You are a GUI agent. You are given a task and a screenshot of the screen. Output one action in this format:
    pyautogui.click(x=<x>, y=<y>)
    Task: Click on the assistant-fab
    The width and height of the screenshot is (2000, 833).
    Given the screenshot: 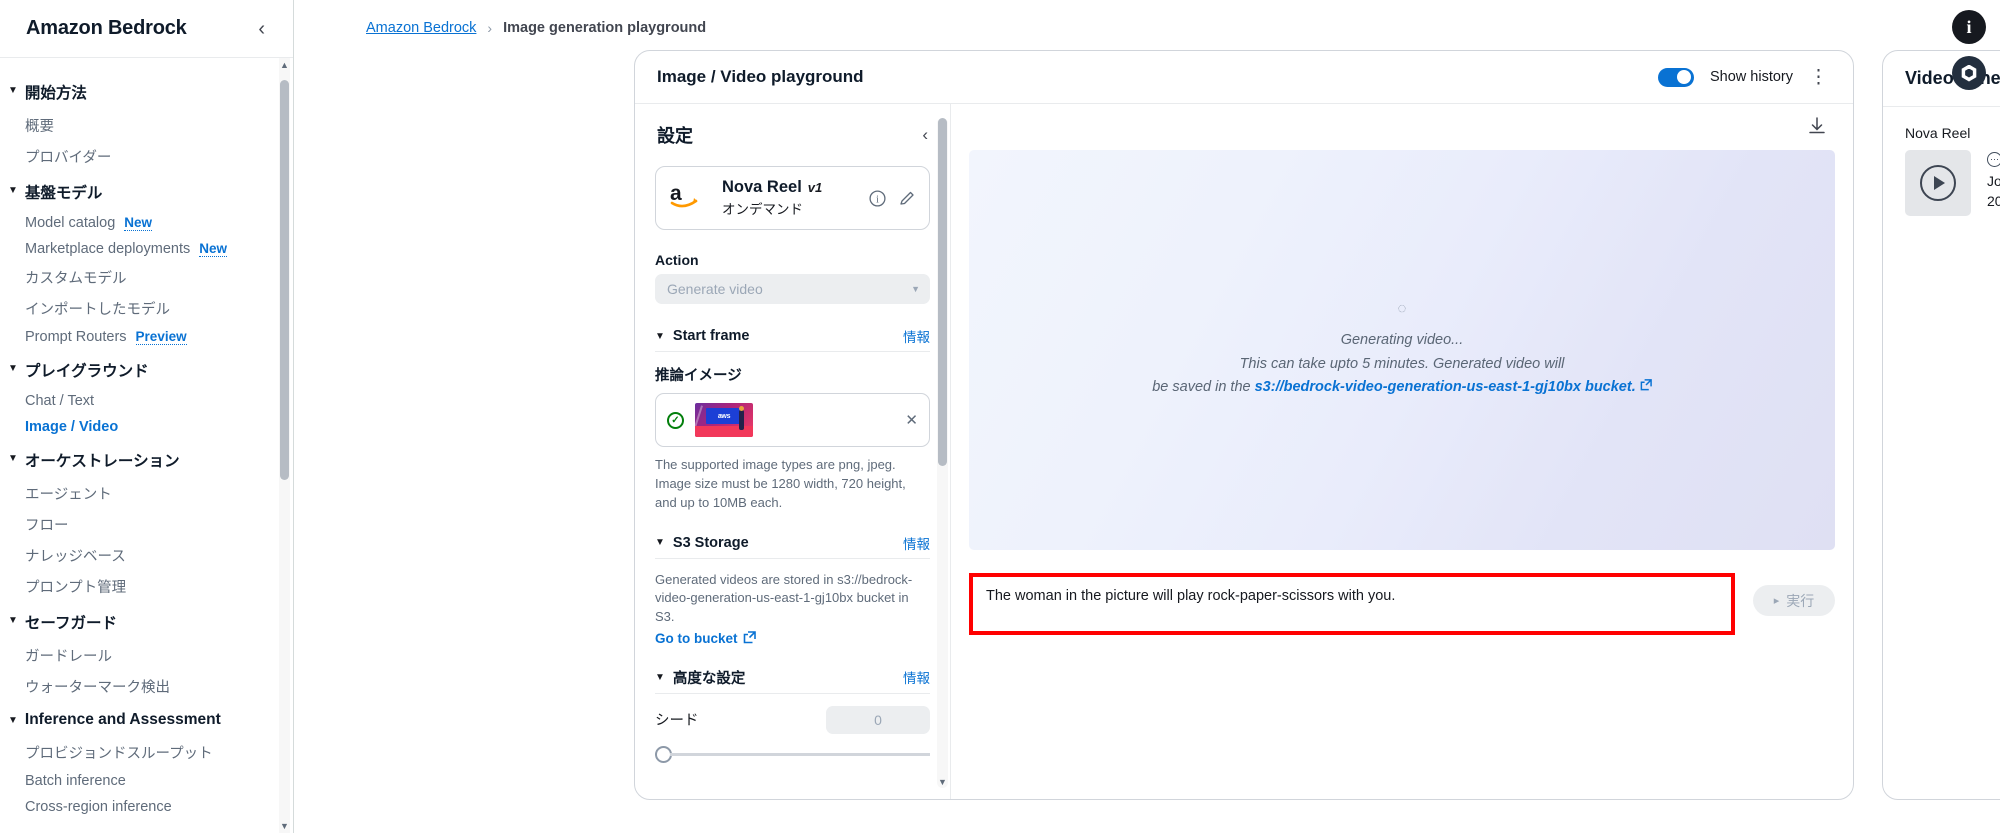 What is the action you would take?
    pyautogui.click(x=1969, y=73)
    